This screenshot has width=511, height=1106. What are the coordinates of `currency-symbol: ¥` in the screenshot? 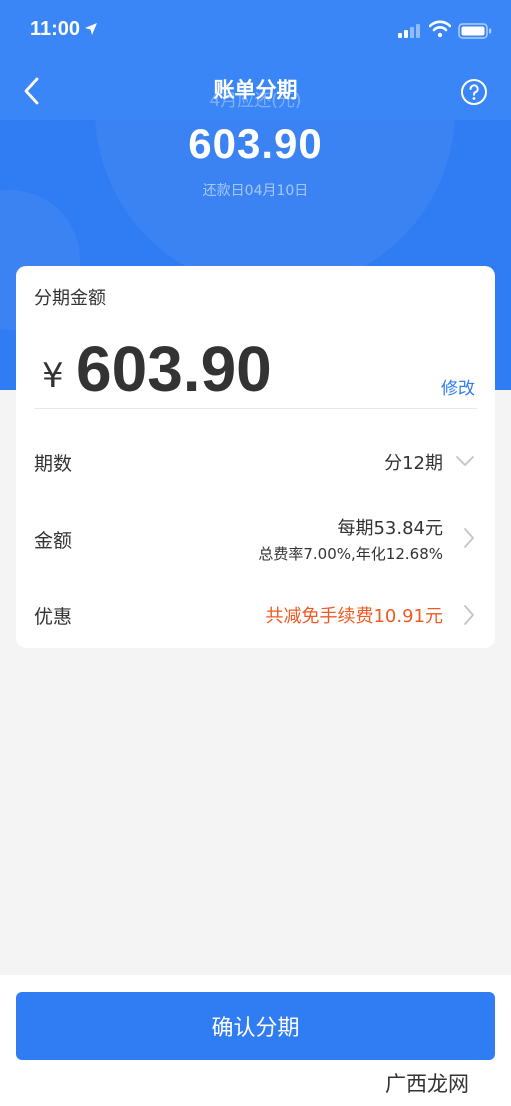 It's located at (53, 376).